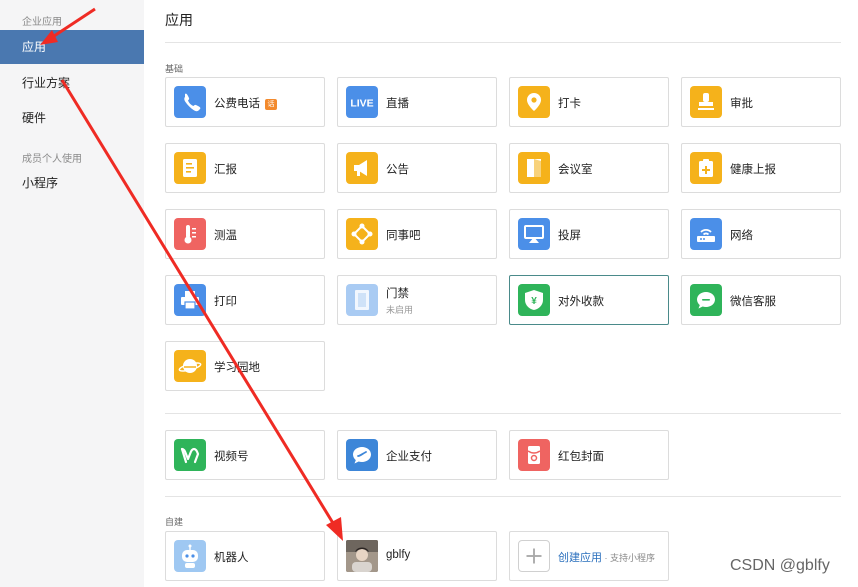 Image resolution: width=858 pixels, height=587 pixels. I want to click on app-card-announcement: 公告, so click(417, 168).